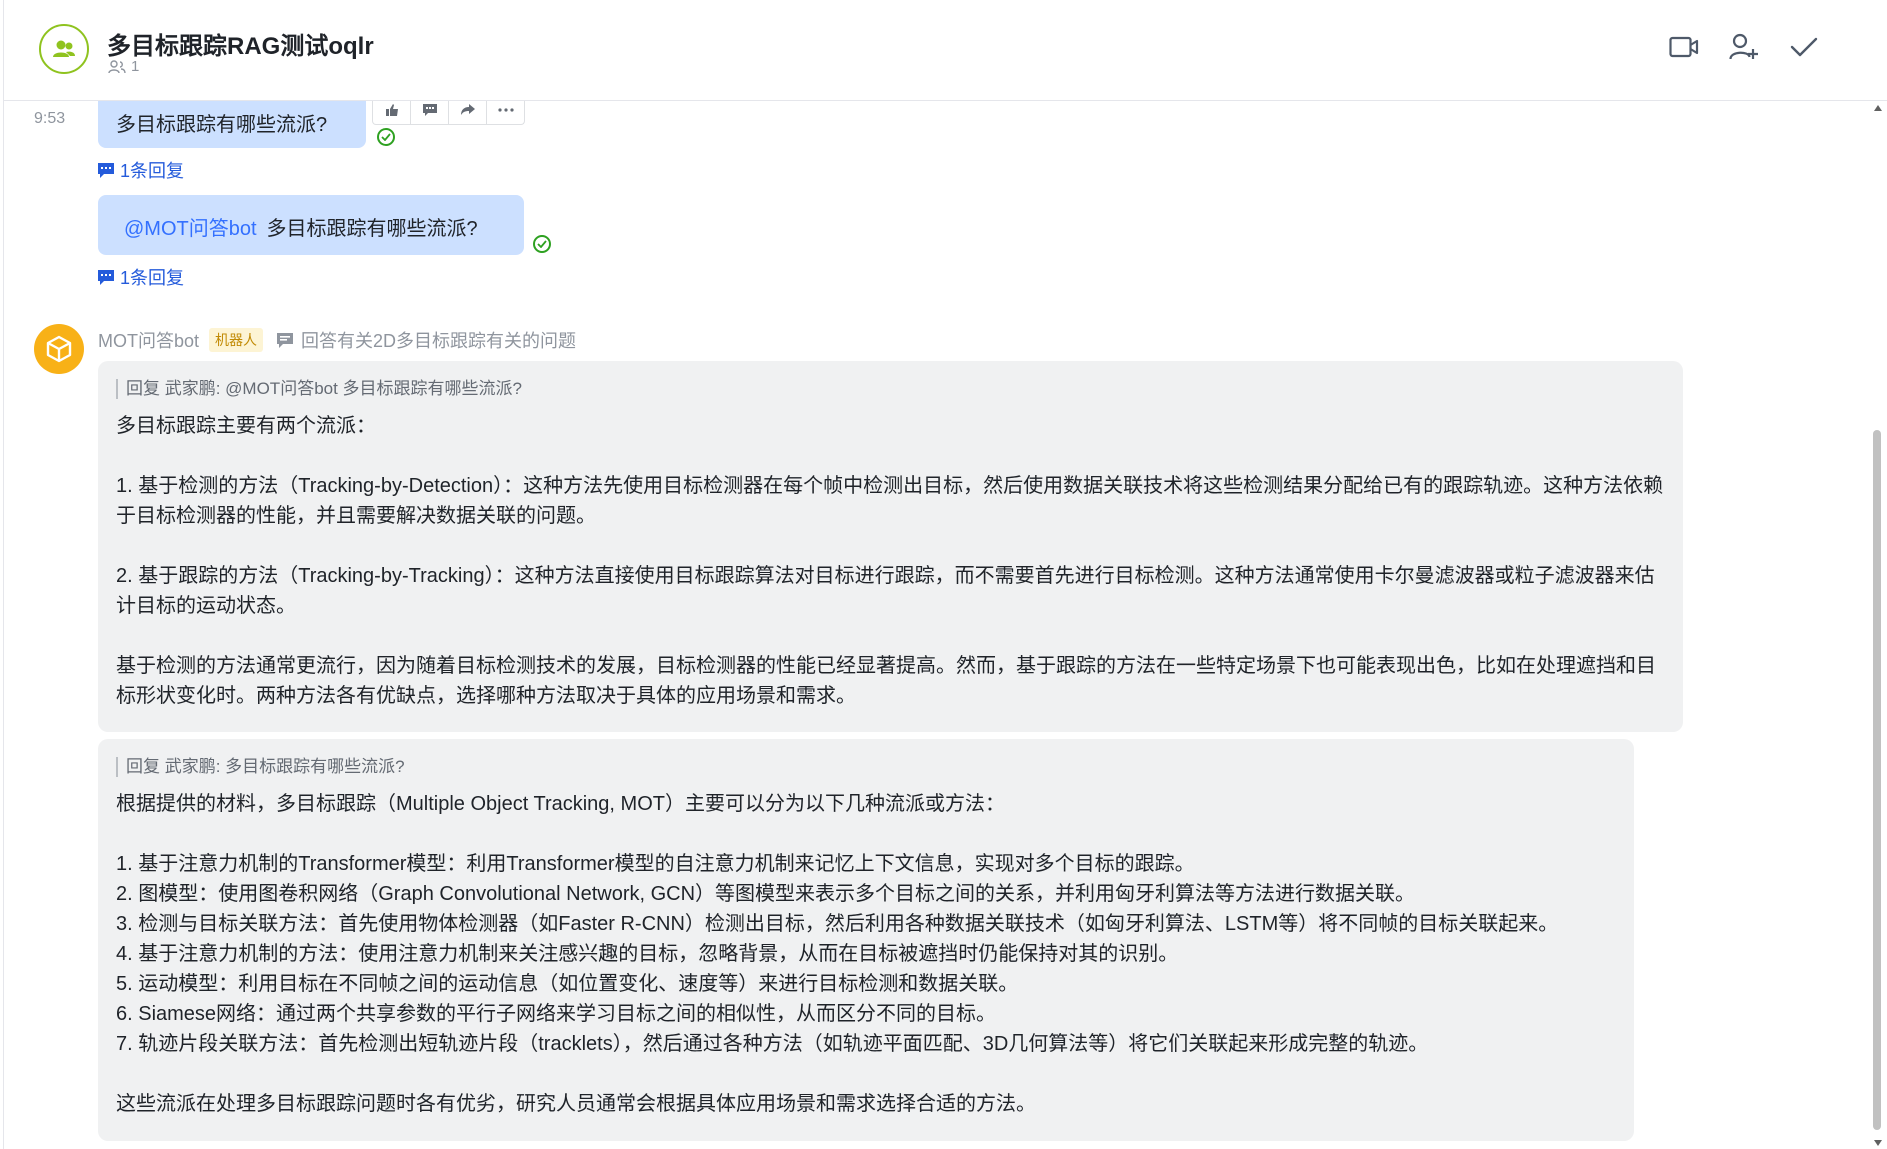 The height and width of the screenshot is (1149, 1887). What do you see at coordinates (1878, 1143) in the screenshot?
I see `scroll-down-arrow-icon` at bounding box center [1878, 1143].